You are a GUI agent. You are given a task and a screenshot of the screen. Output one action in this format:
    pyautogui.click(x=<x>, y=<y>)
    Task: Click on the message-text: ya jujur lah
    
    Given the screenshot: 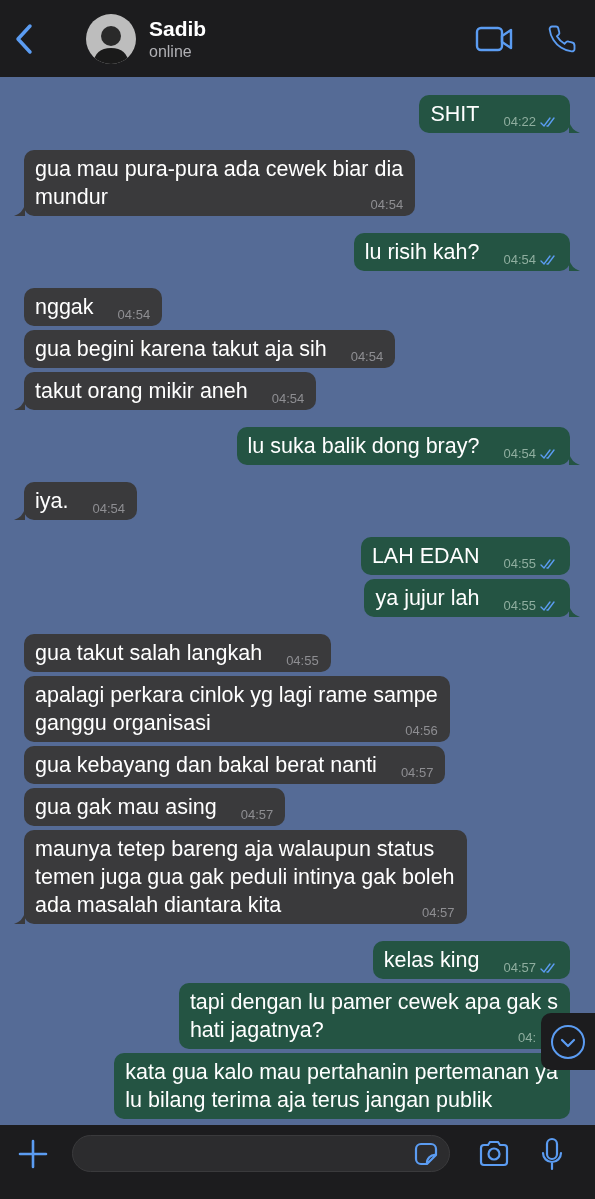 What is the action you would take?
    pyautogui.click(x=427, y=598)
    